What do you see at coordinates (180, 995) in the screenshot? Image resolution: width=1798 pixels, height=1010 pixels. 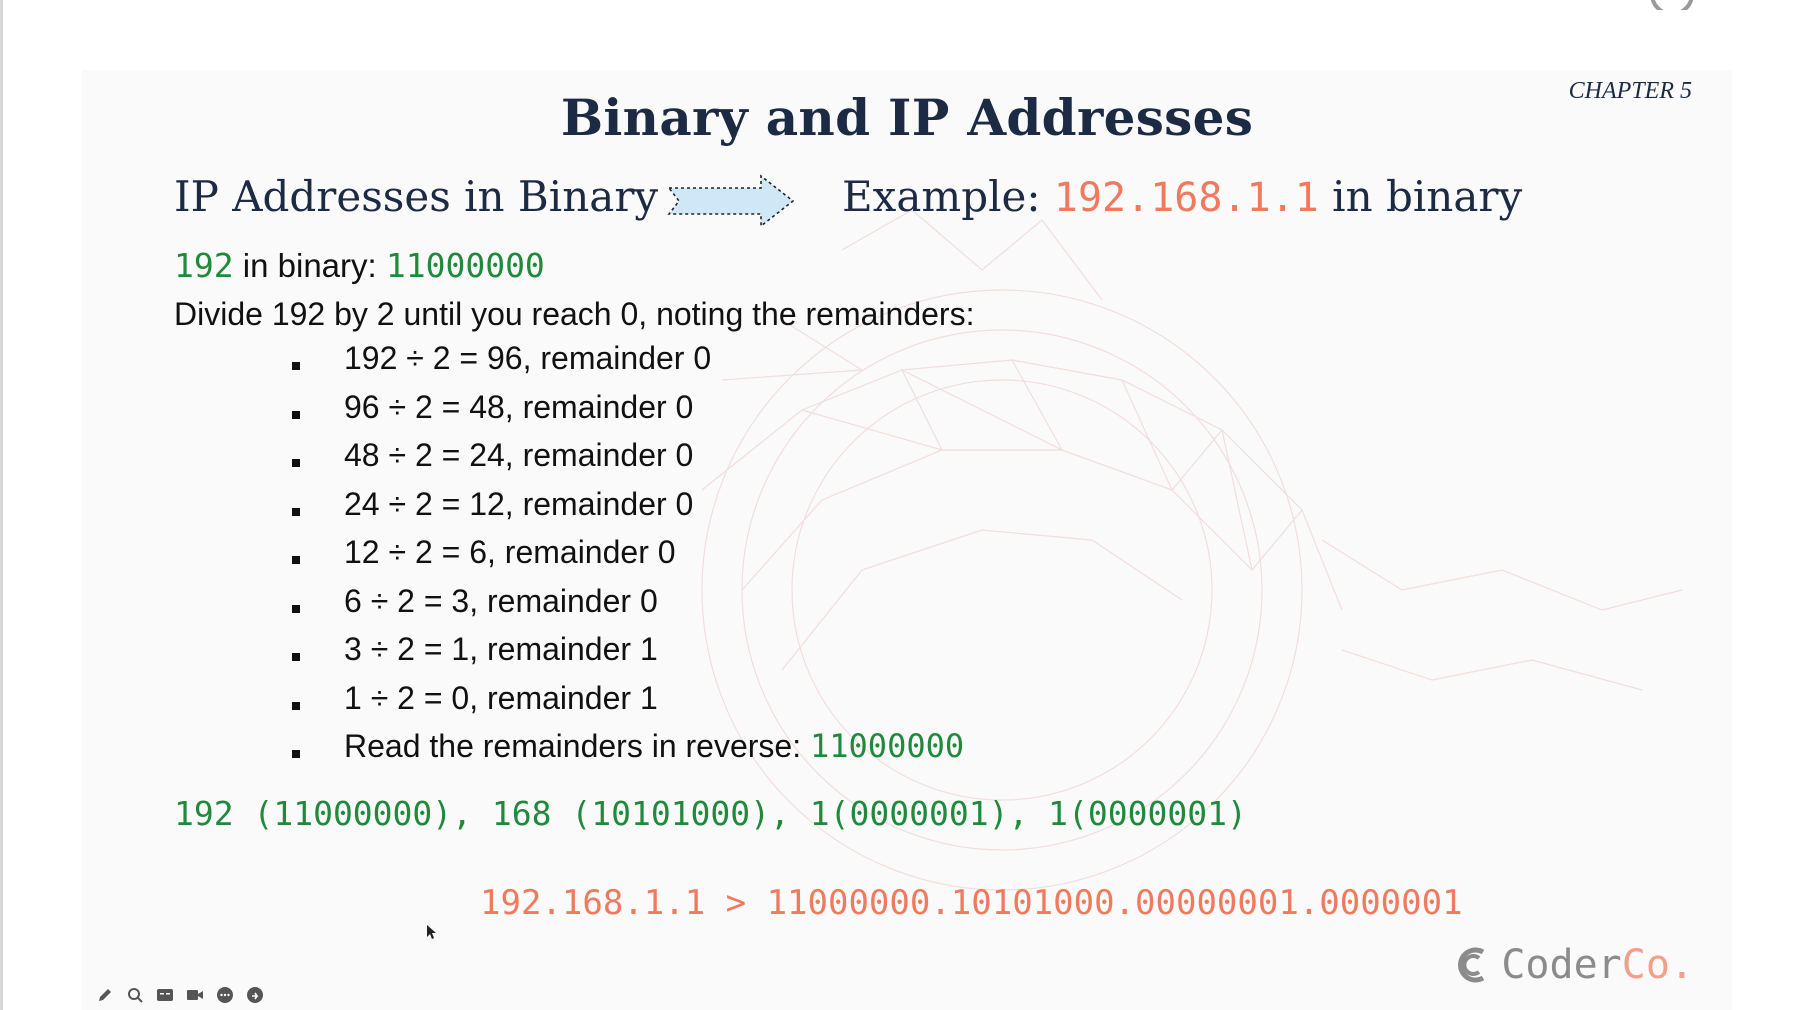 I see `presentation-toolbar` at bounding box center [180, 995].